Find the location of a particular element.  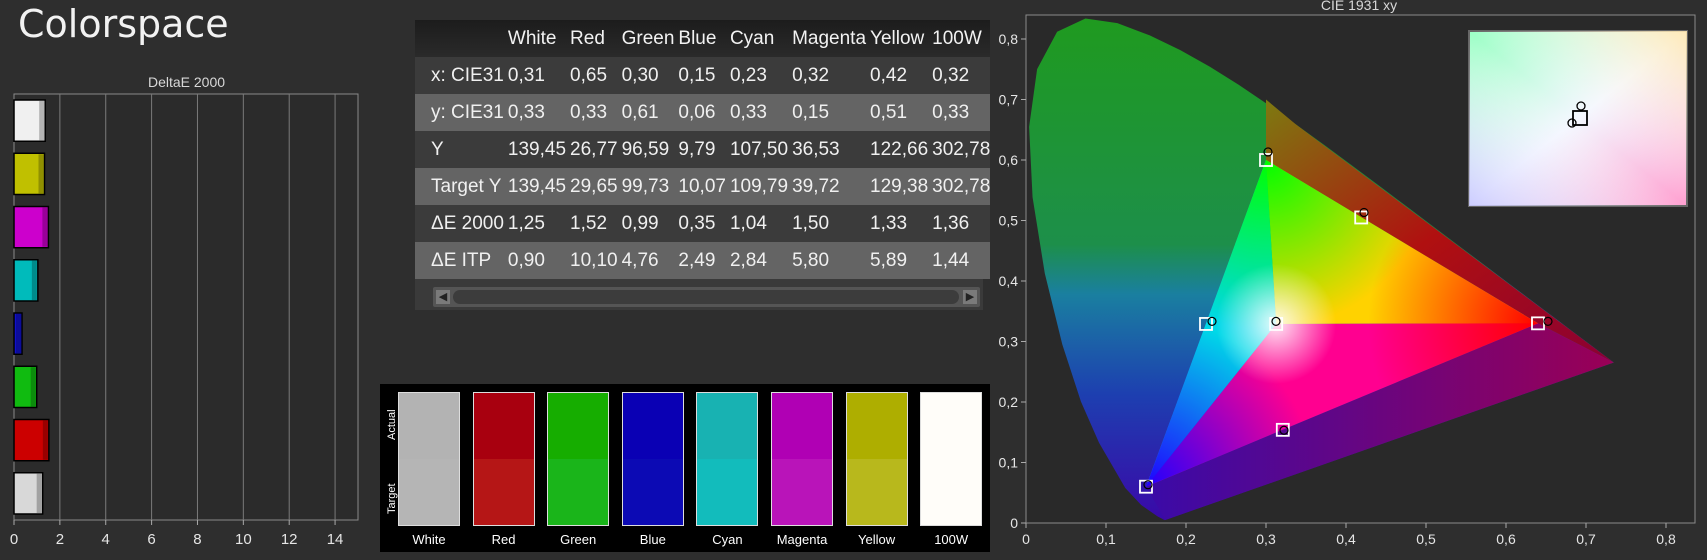

table-cell: 0,42 is located at coordinates (897, 75).